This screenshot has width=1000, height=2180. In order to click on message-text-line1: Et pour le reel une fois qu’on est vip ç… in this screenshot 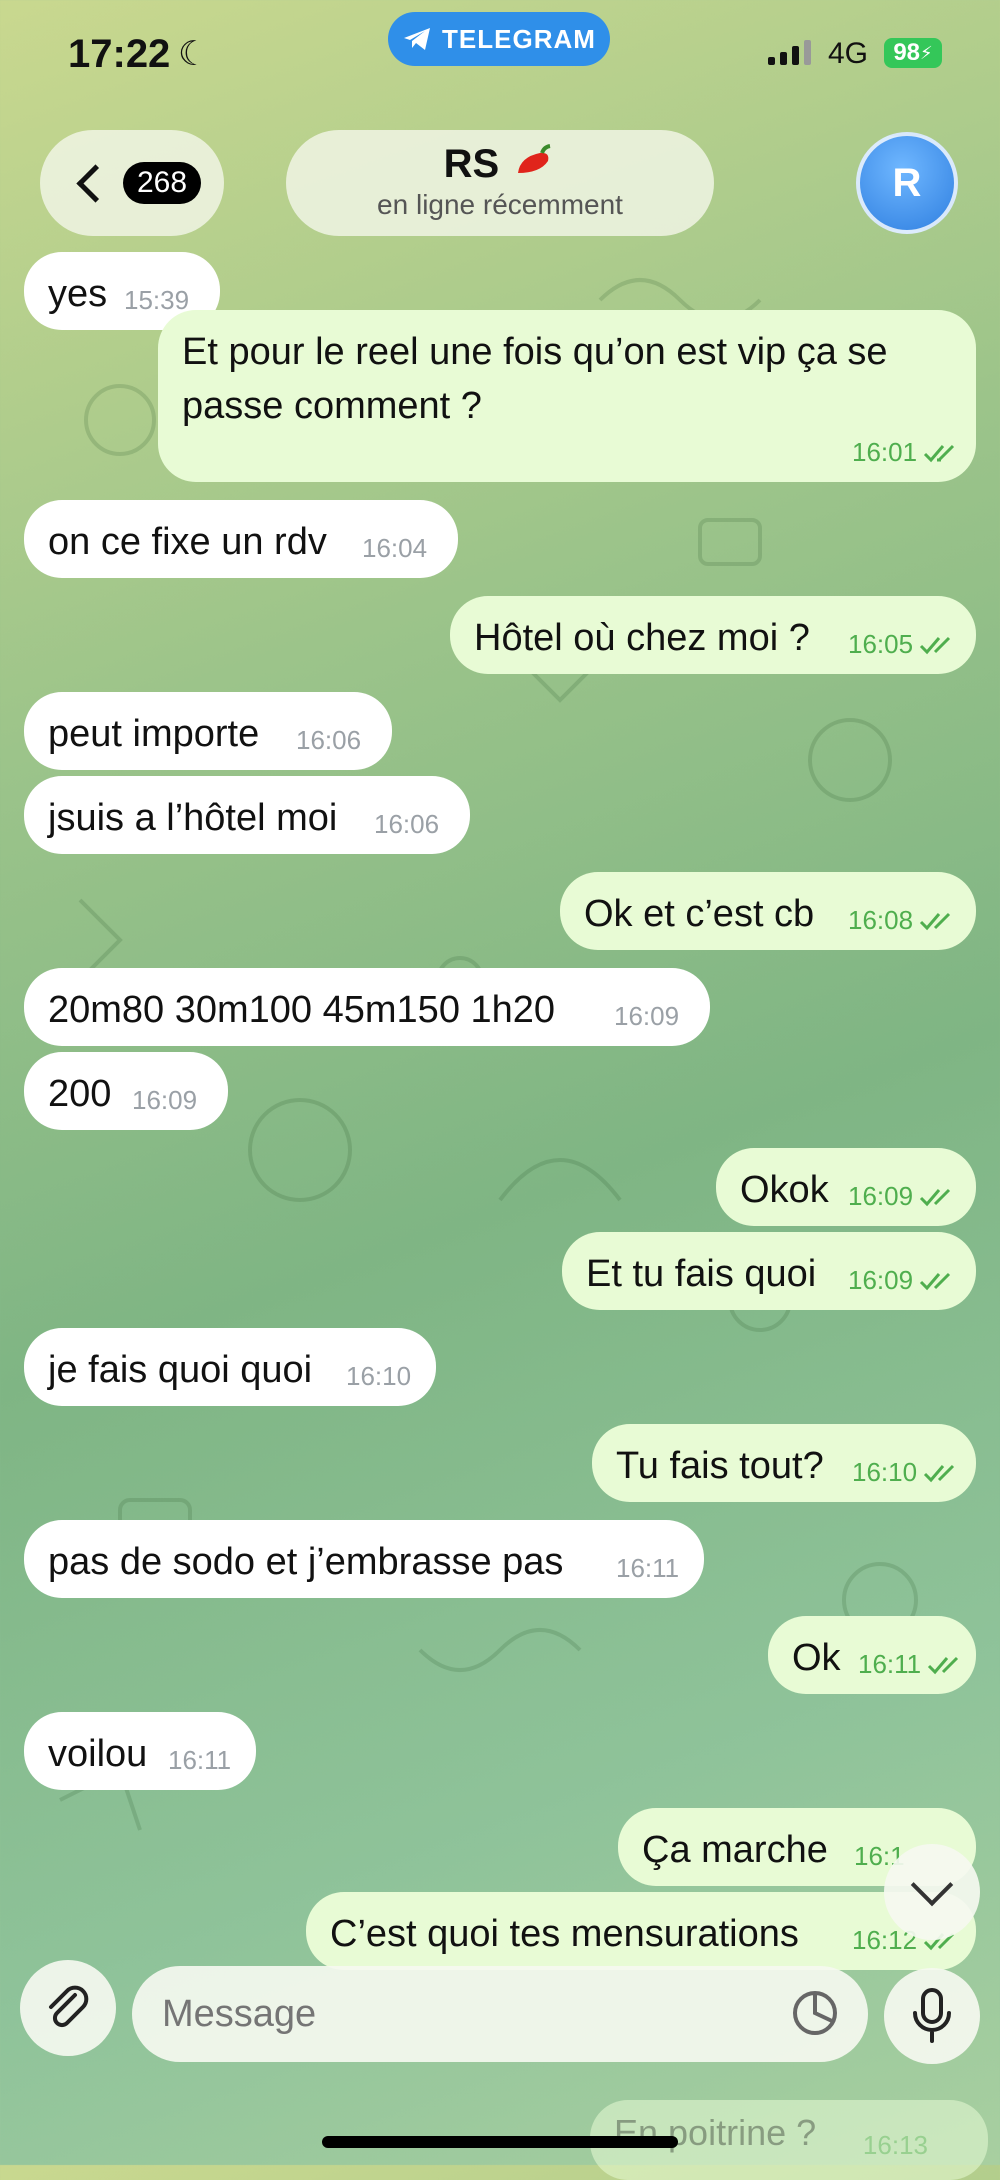, I will do `click(535, 352)`.